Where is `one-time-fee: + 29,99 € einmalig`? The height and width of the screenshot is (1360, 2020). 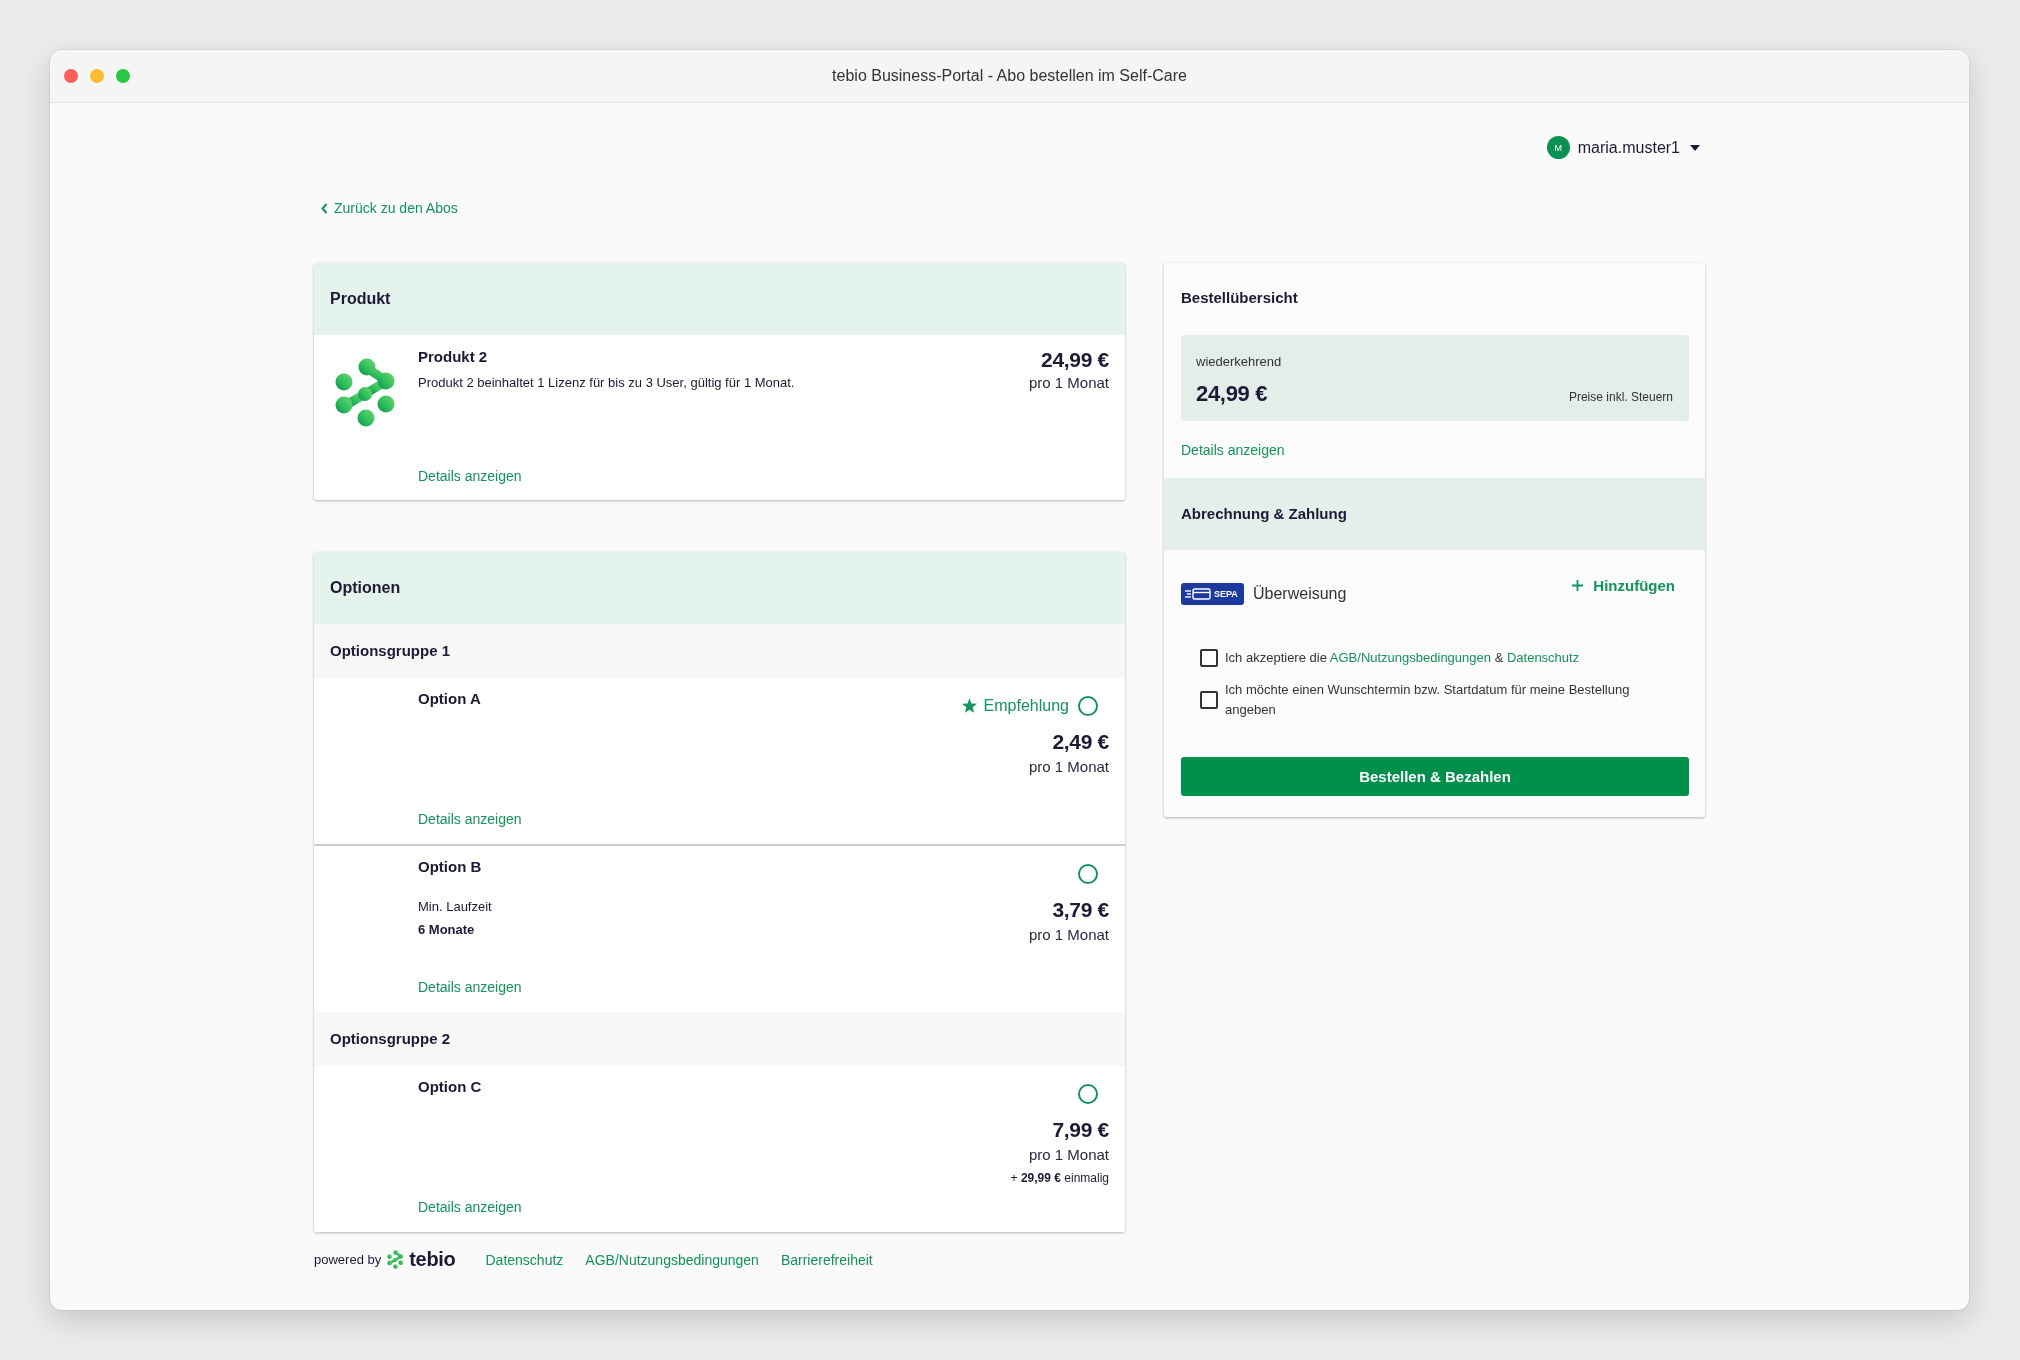 one-time-fee: + 29,99 € einmalig is located at coordinates (1059, 1178).